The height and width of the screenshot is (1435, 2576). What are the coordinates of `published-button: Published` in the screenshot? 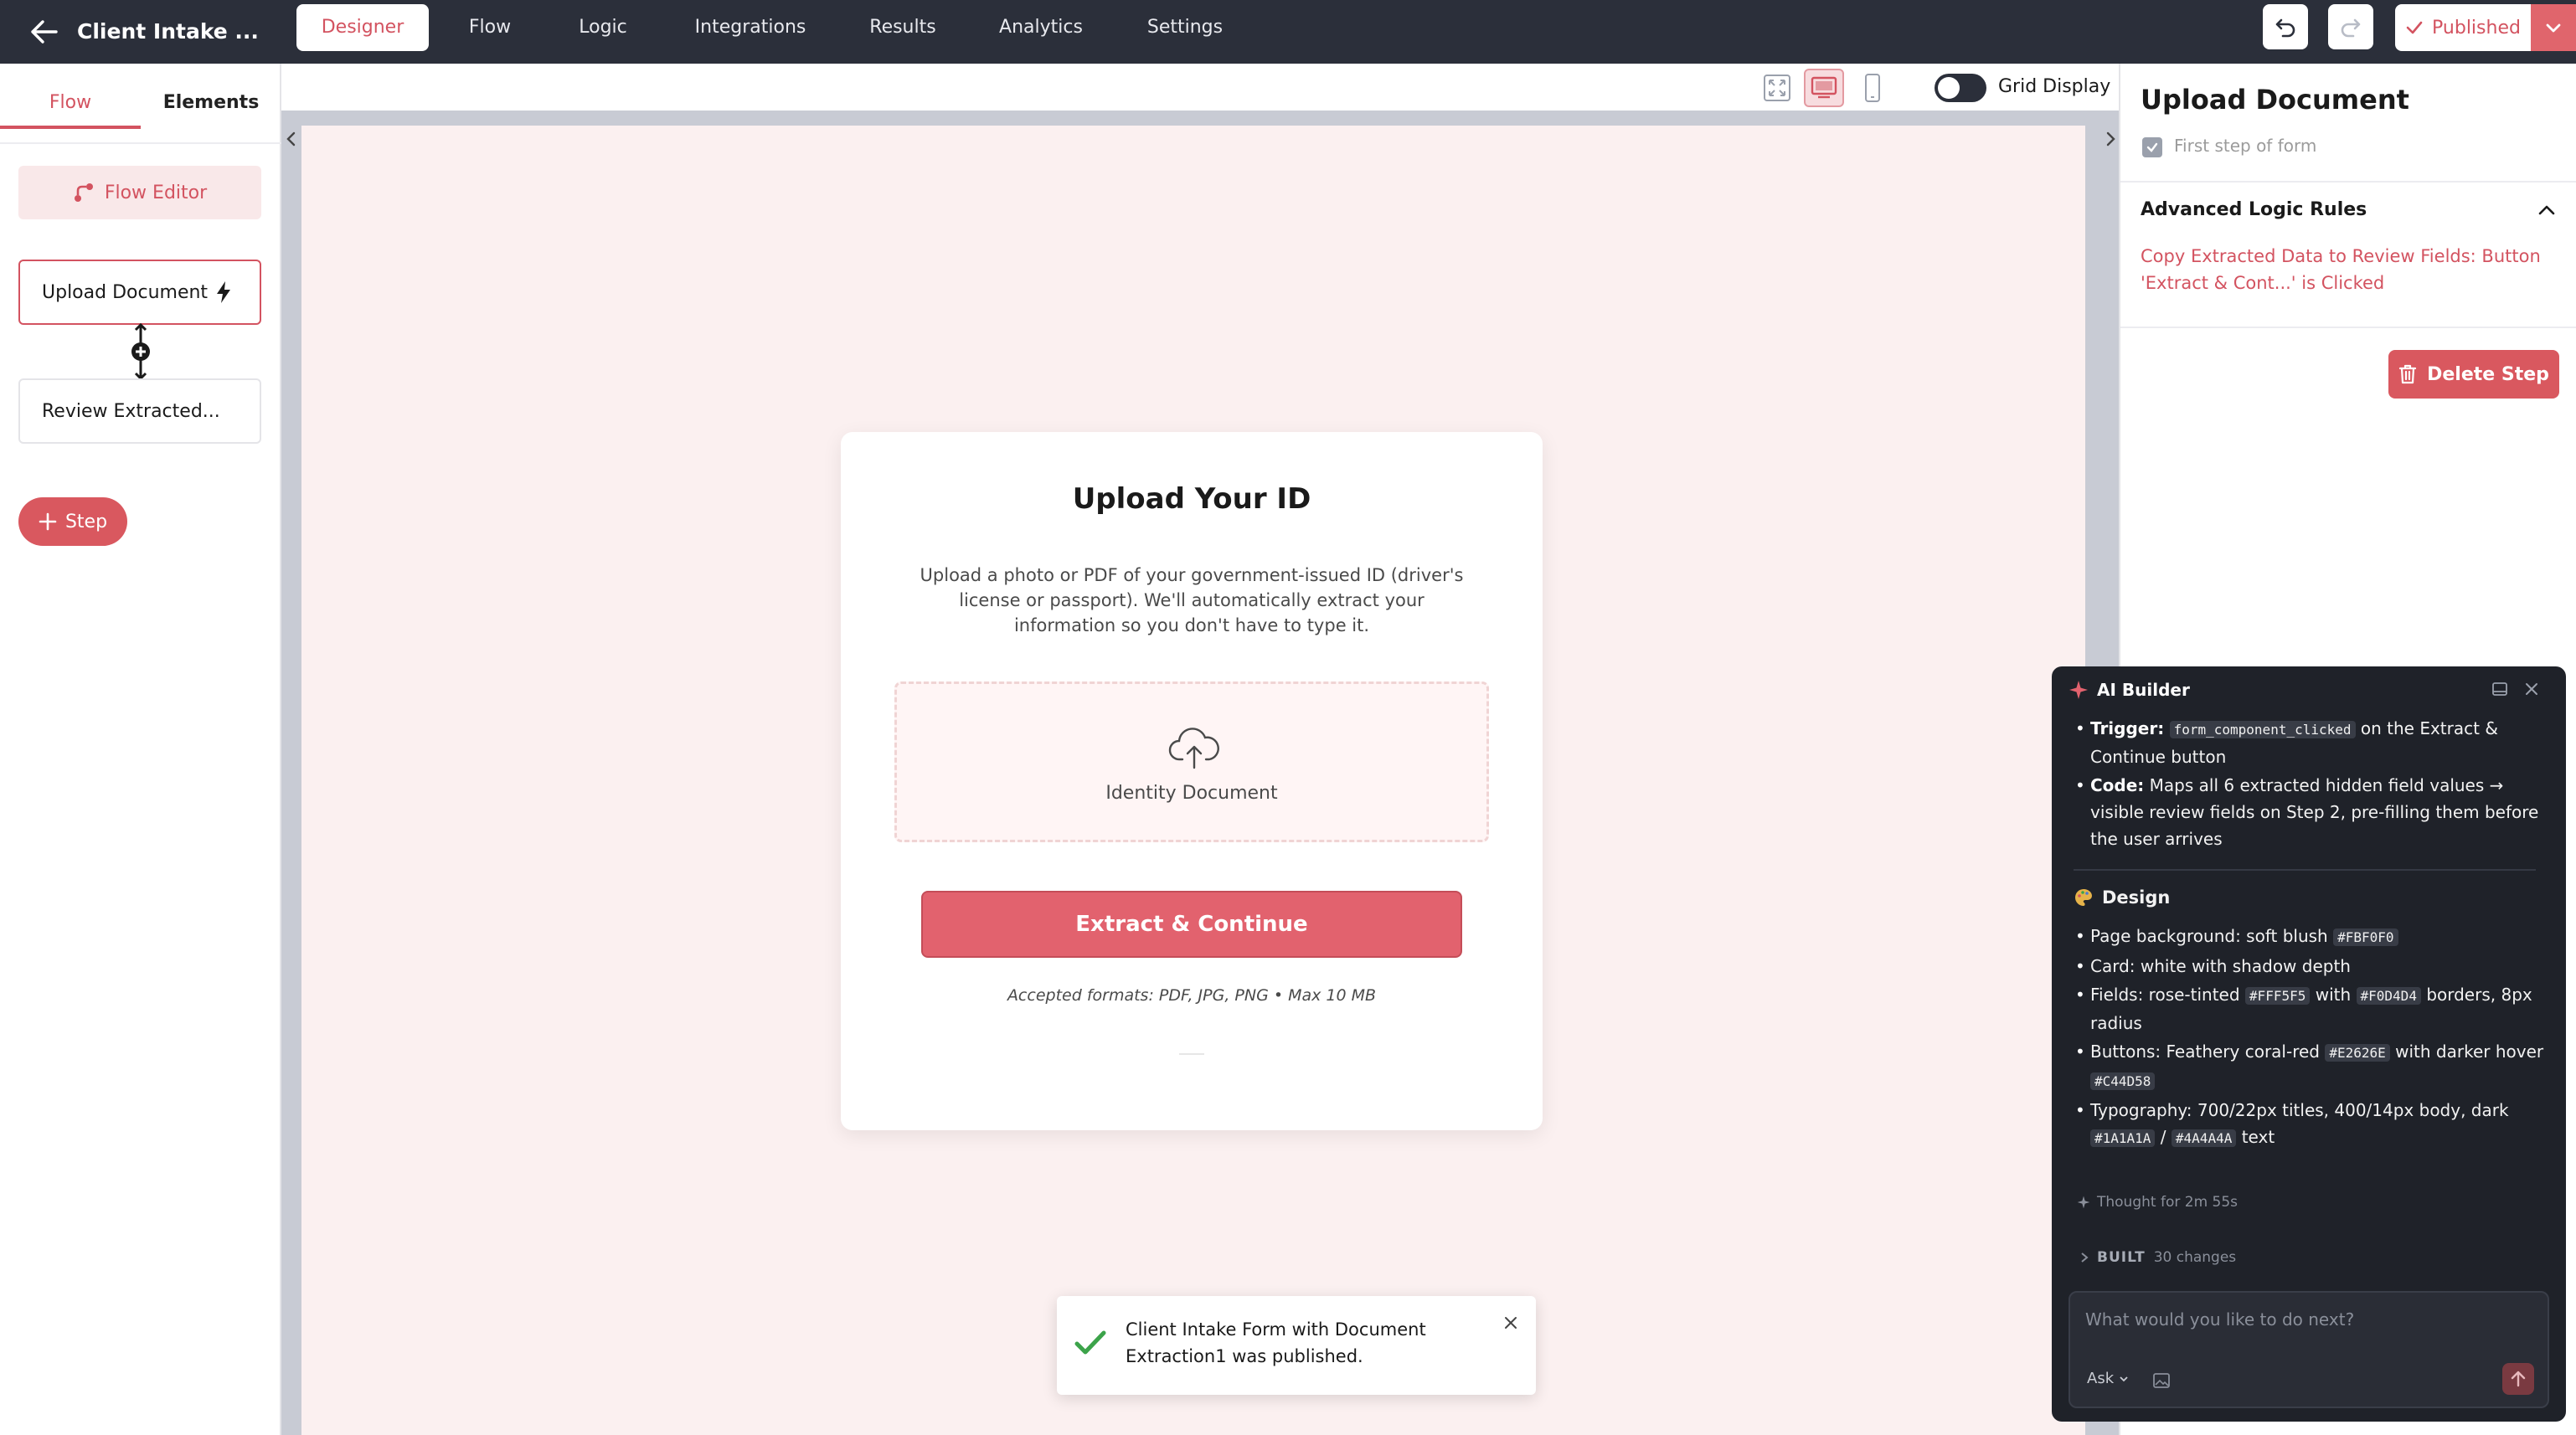 It's located at (2463, 27).